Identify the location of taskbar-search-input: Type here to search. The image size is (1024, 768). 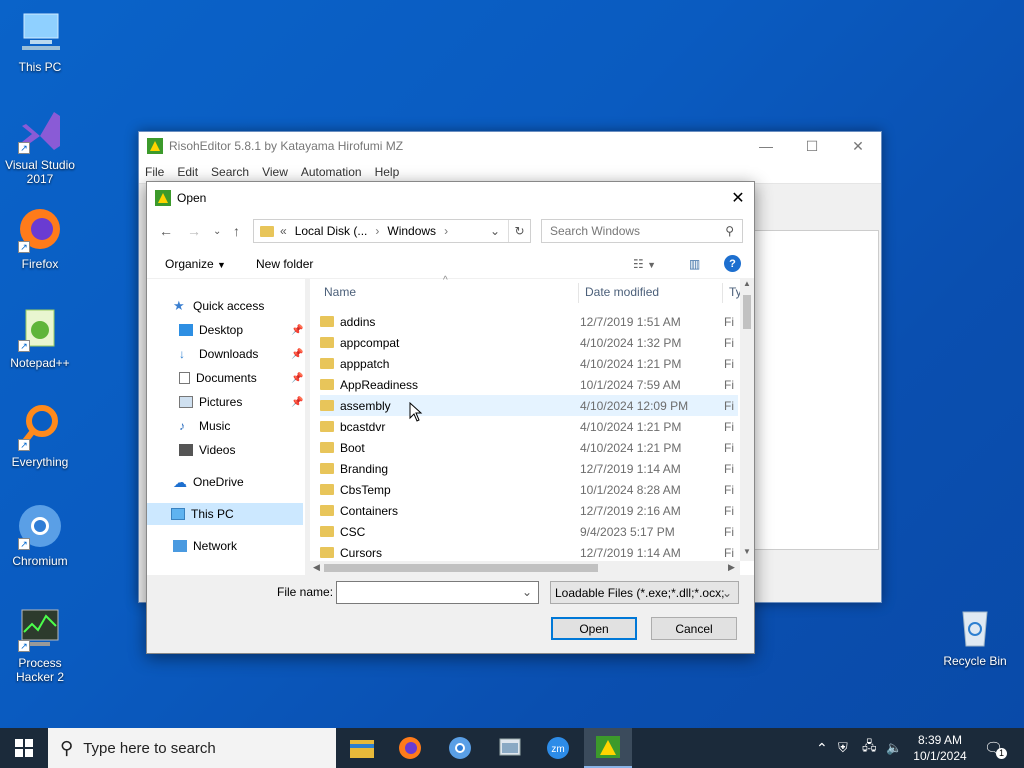
(149, 748).